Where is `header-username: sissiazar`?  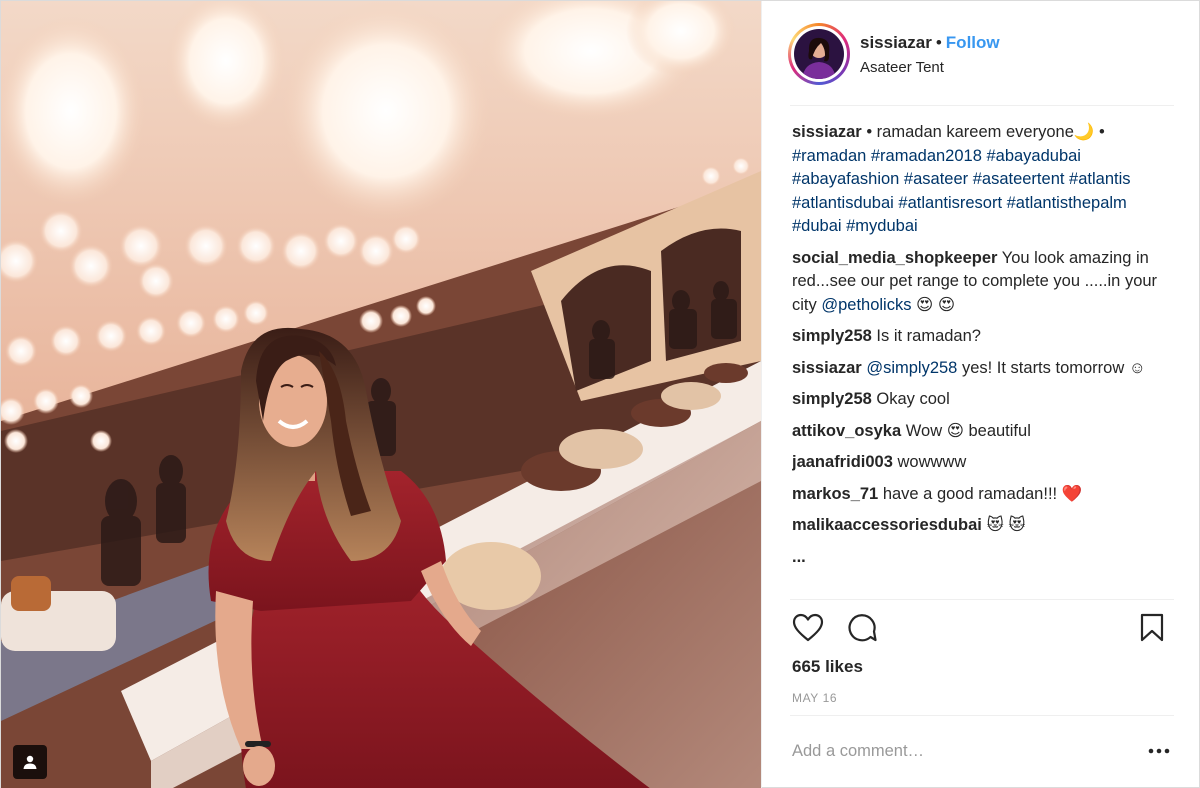 header-username: sissiazar is located at coordinates (896, 42).